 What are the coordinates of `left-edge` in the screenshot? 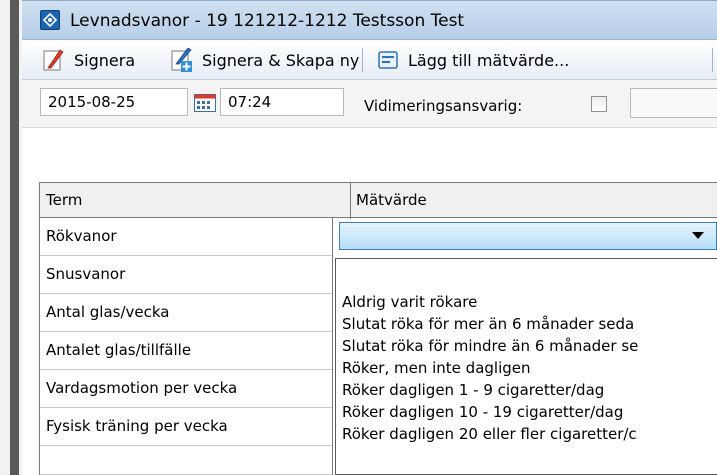 It's located at (11, 237).